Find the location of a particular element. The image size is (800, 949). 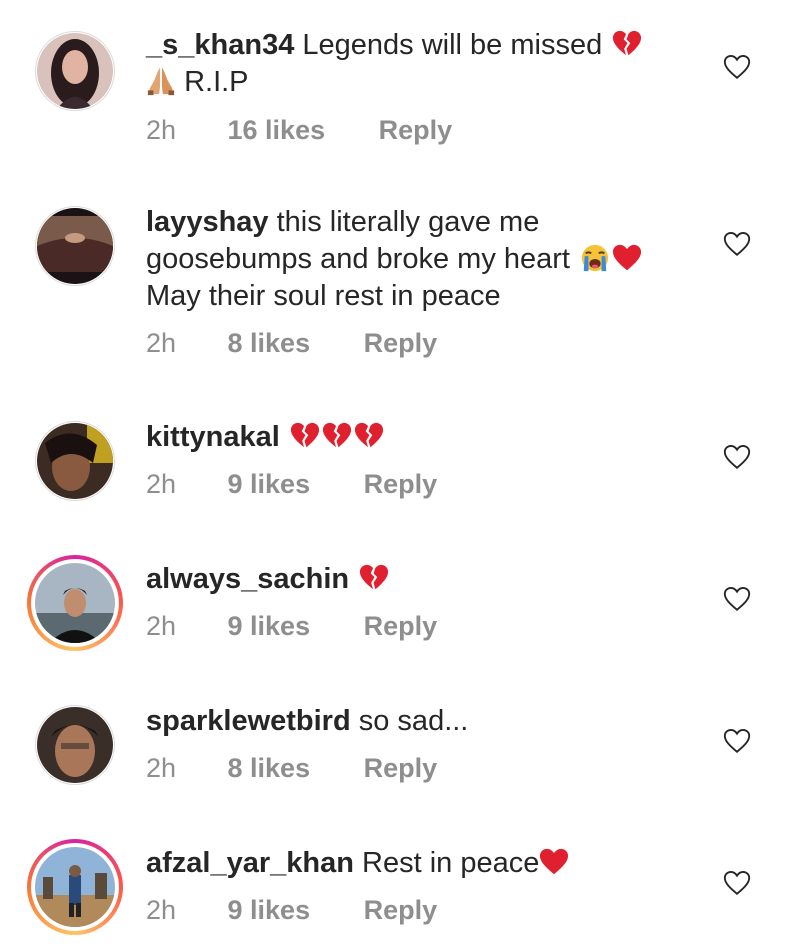

username: layyshay is located at coordinates (207, 222).